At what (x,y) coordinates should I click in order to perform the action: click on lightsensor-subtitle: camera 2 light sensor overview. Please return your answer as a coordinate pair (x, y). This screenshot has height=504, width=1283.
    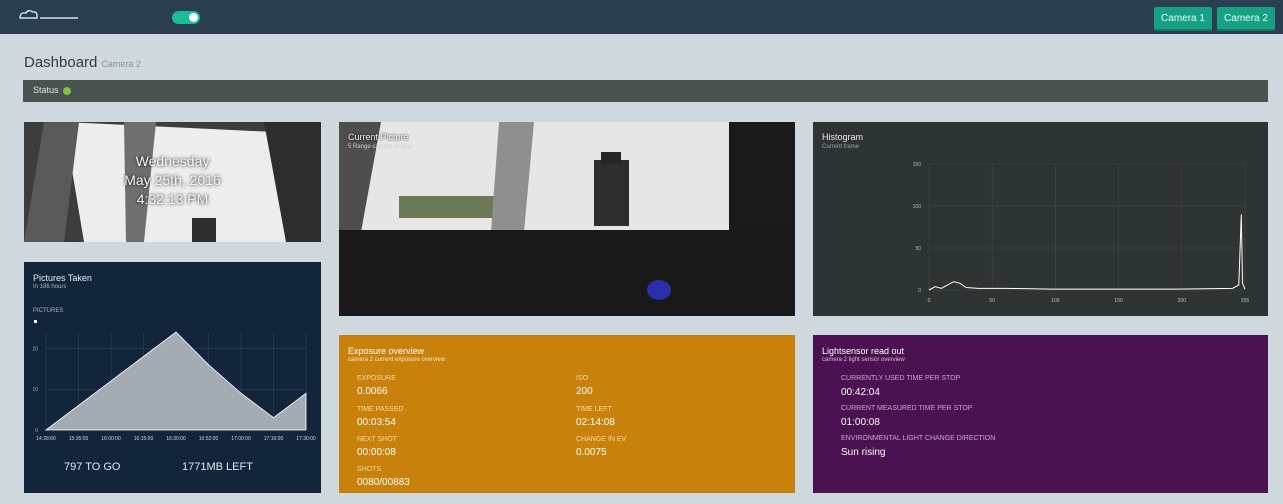
    Looking at the image, I should click on (863, 360).